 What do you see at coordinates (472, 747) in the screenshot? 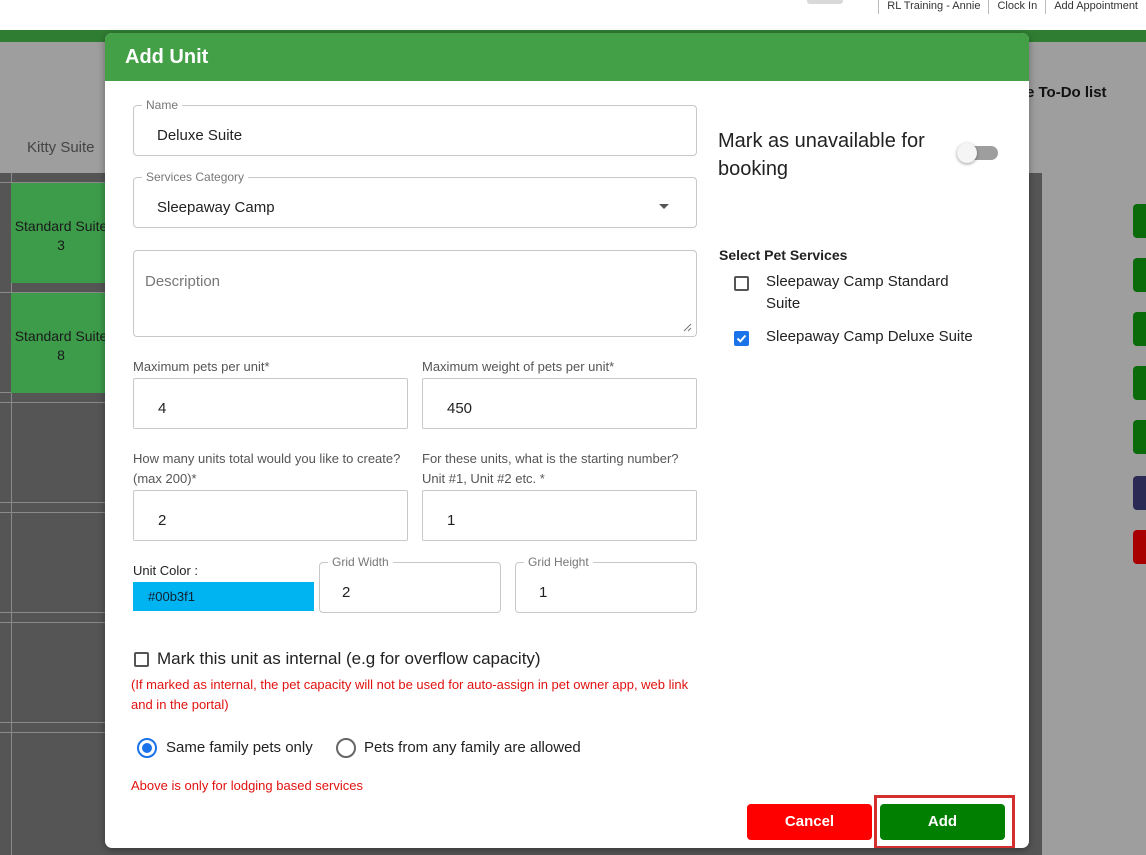
I see `any-family-label: Pets from any family are allowed` at bounding box center [472, 747].